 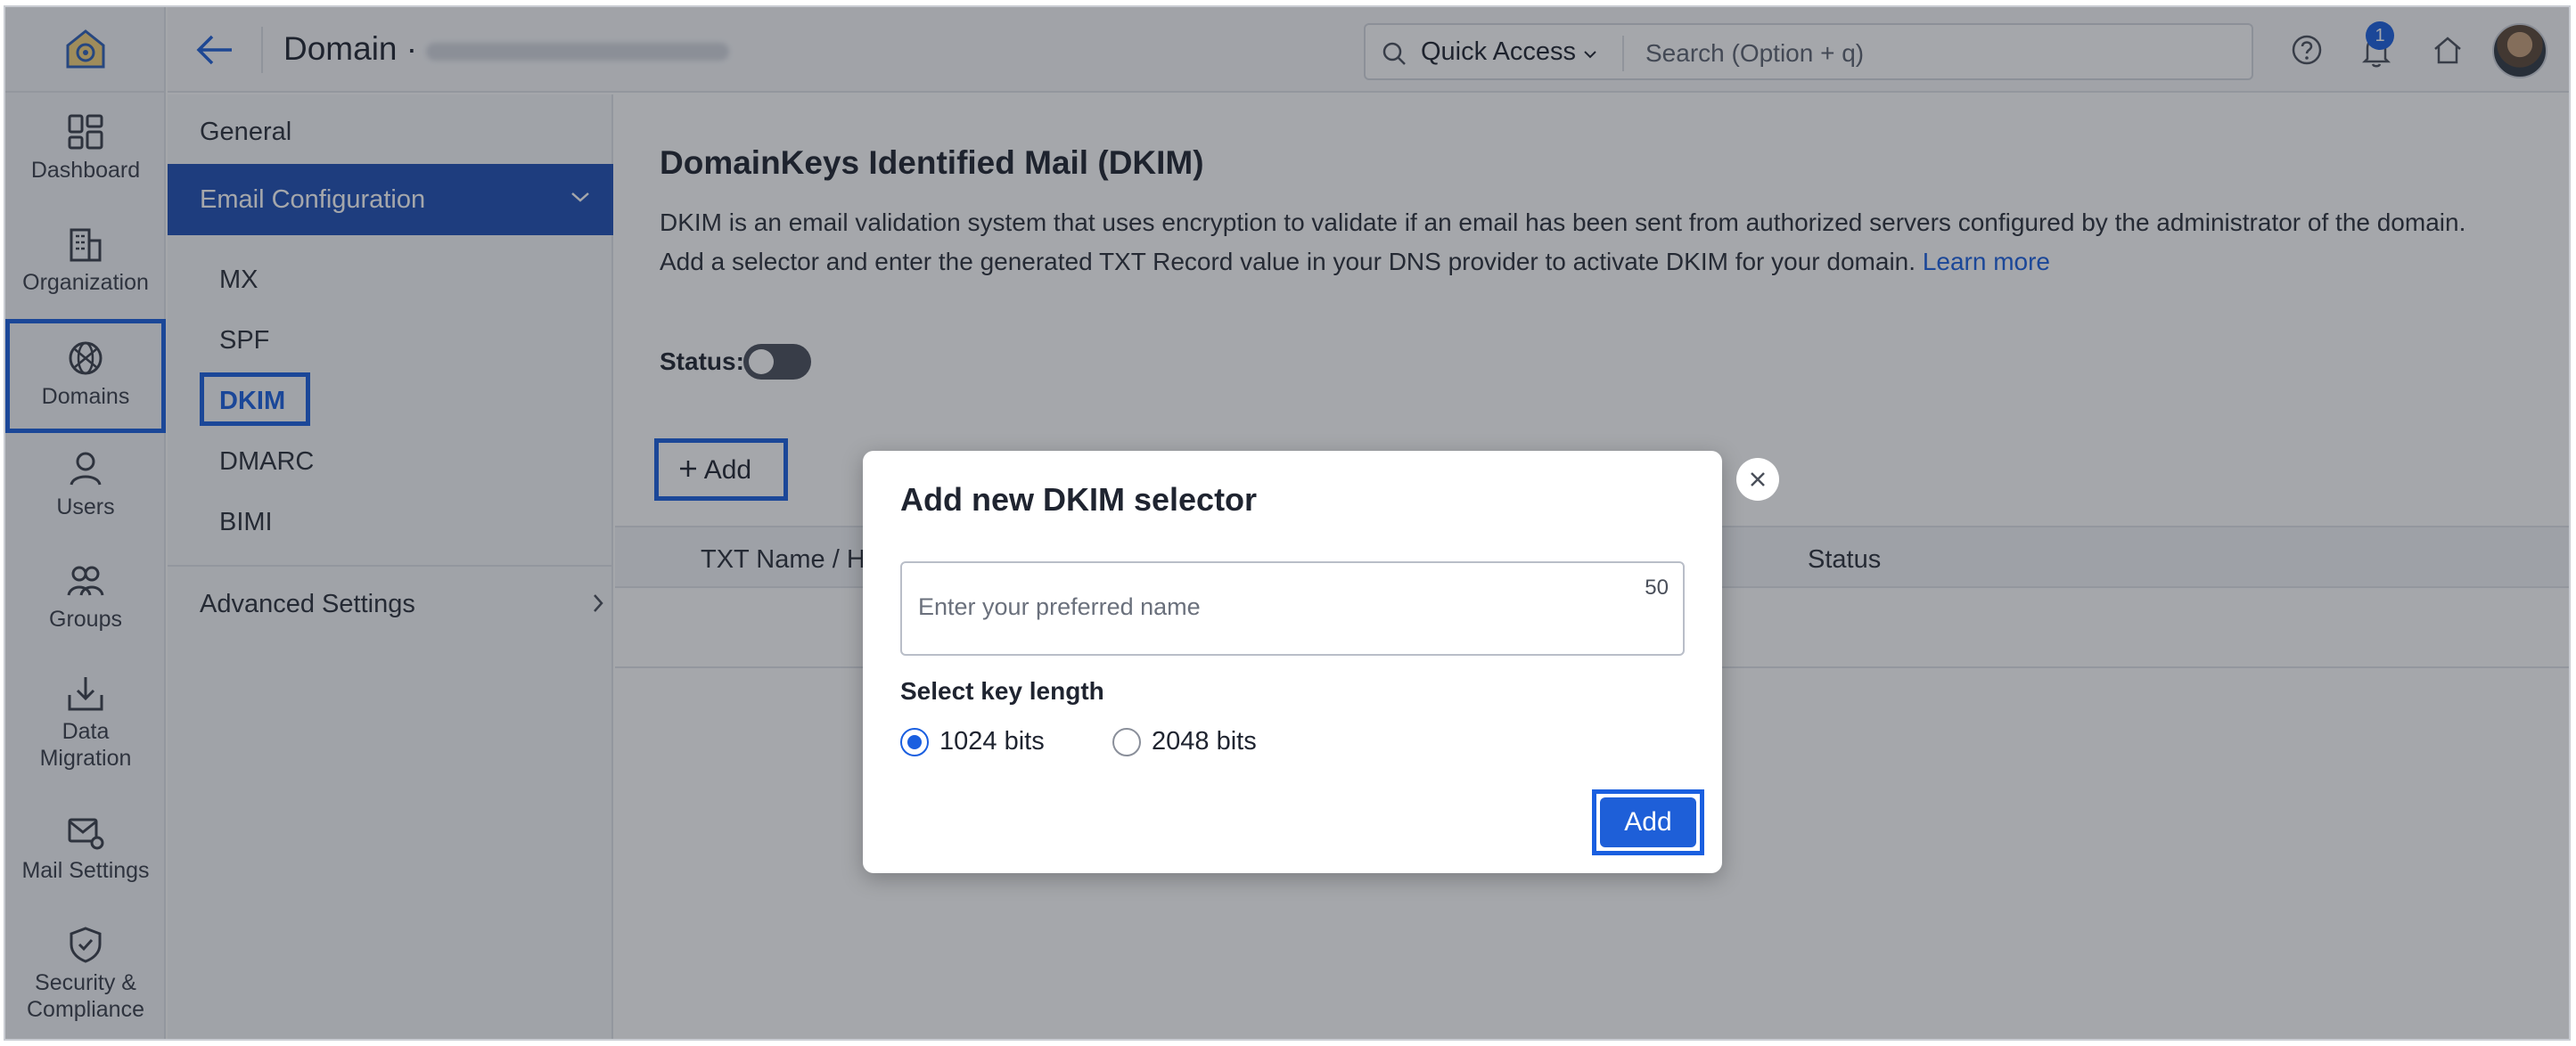 I want to click on selector-name-field: 50, so click(x=1292, y=608).